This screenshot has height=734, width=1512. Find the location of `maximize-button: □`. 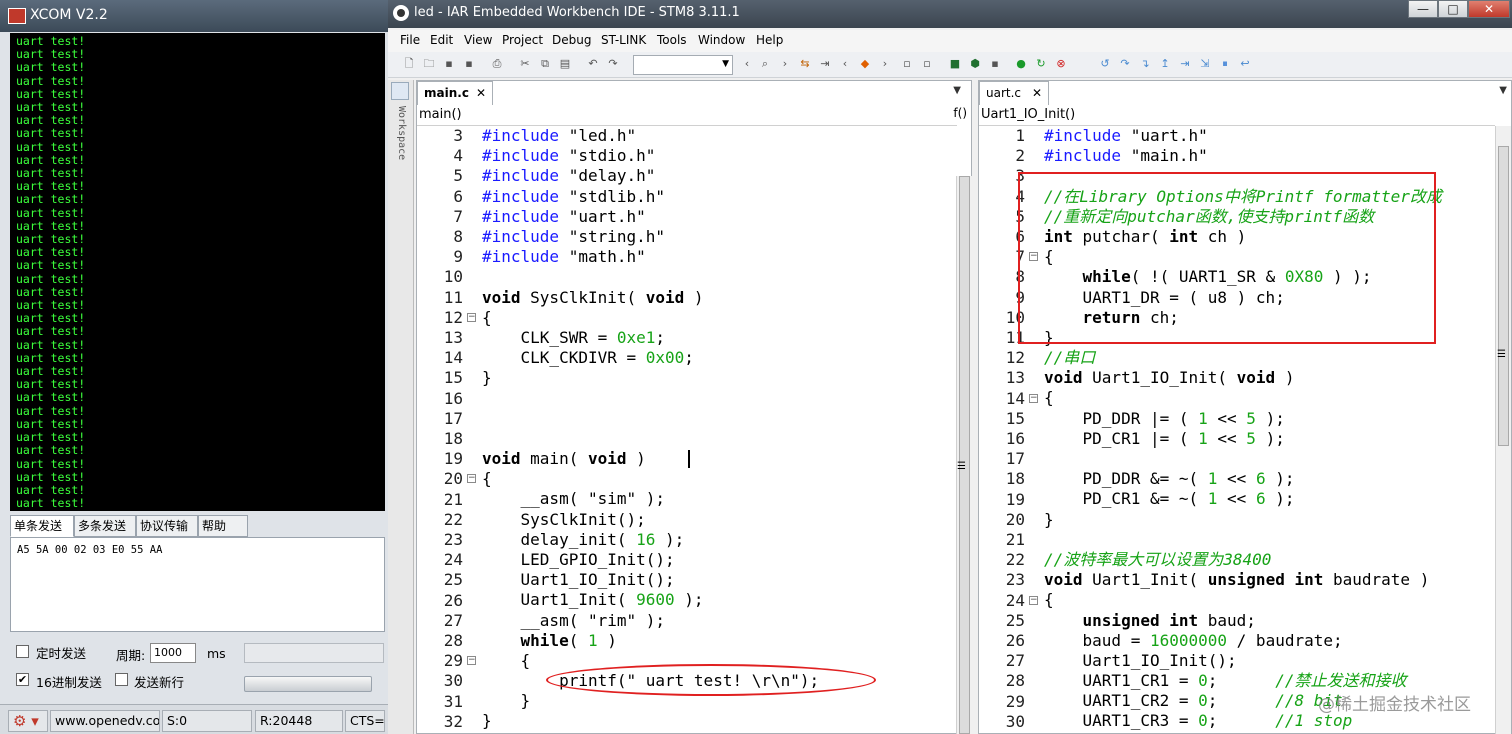

maximize-button: □ is located at coordinates (1453, 9).